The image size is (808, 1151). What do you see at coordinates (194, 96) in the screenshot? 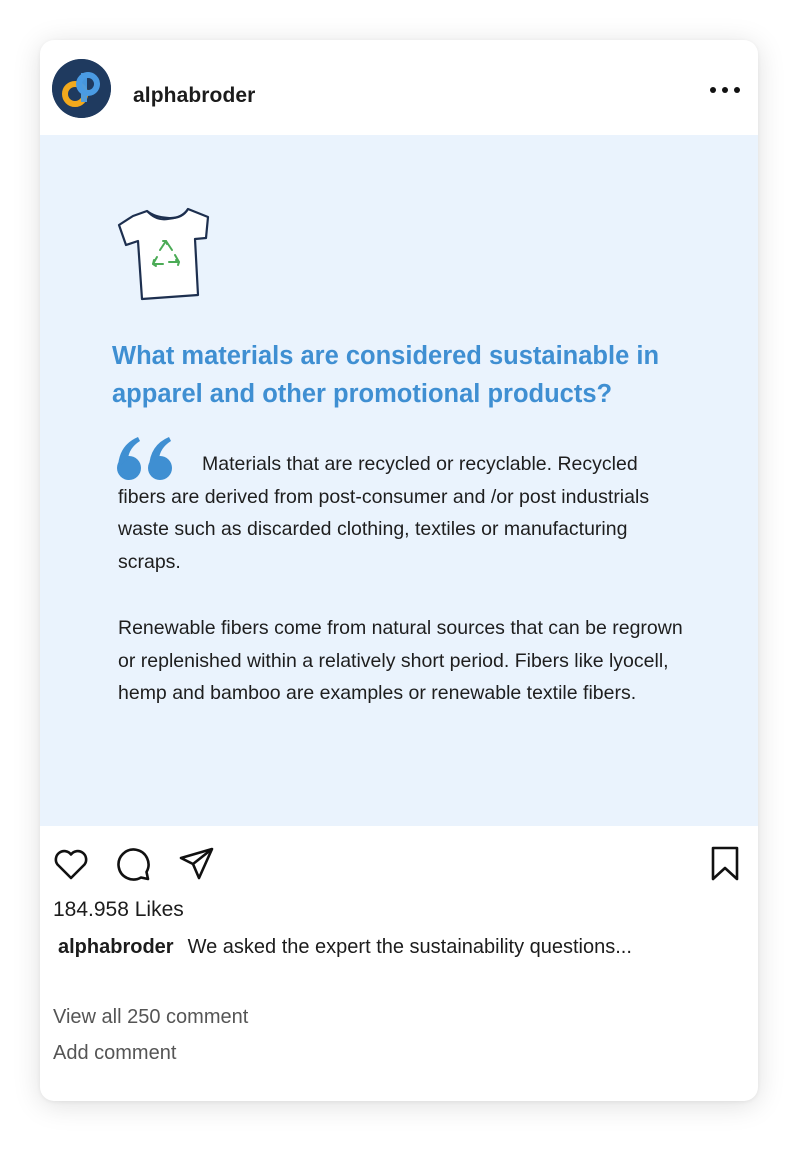
I see `post-username: alphabroder` at bounding box center [194, 96].